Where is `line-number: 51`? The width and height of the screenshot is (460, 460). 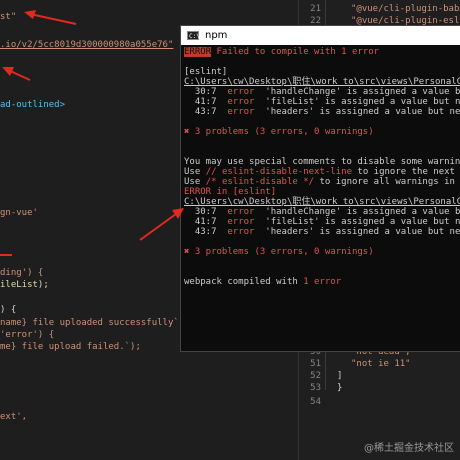
line-number: 51 is located at coordinates (315, 364).